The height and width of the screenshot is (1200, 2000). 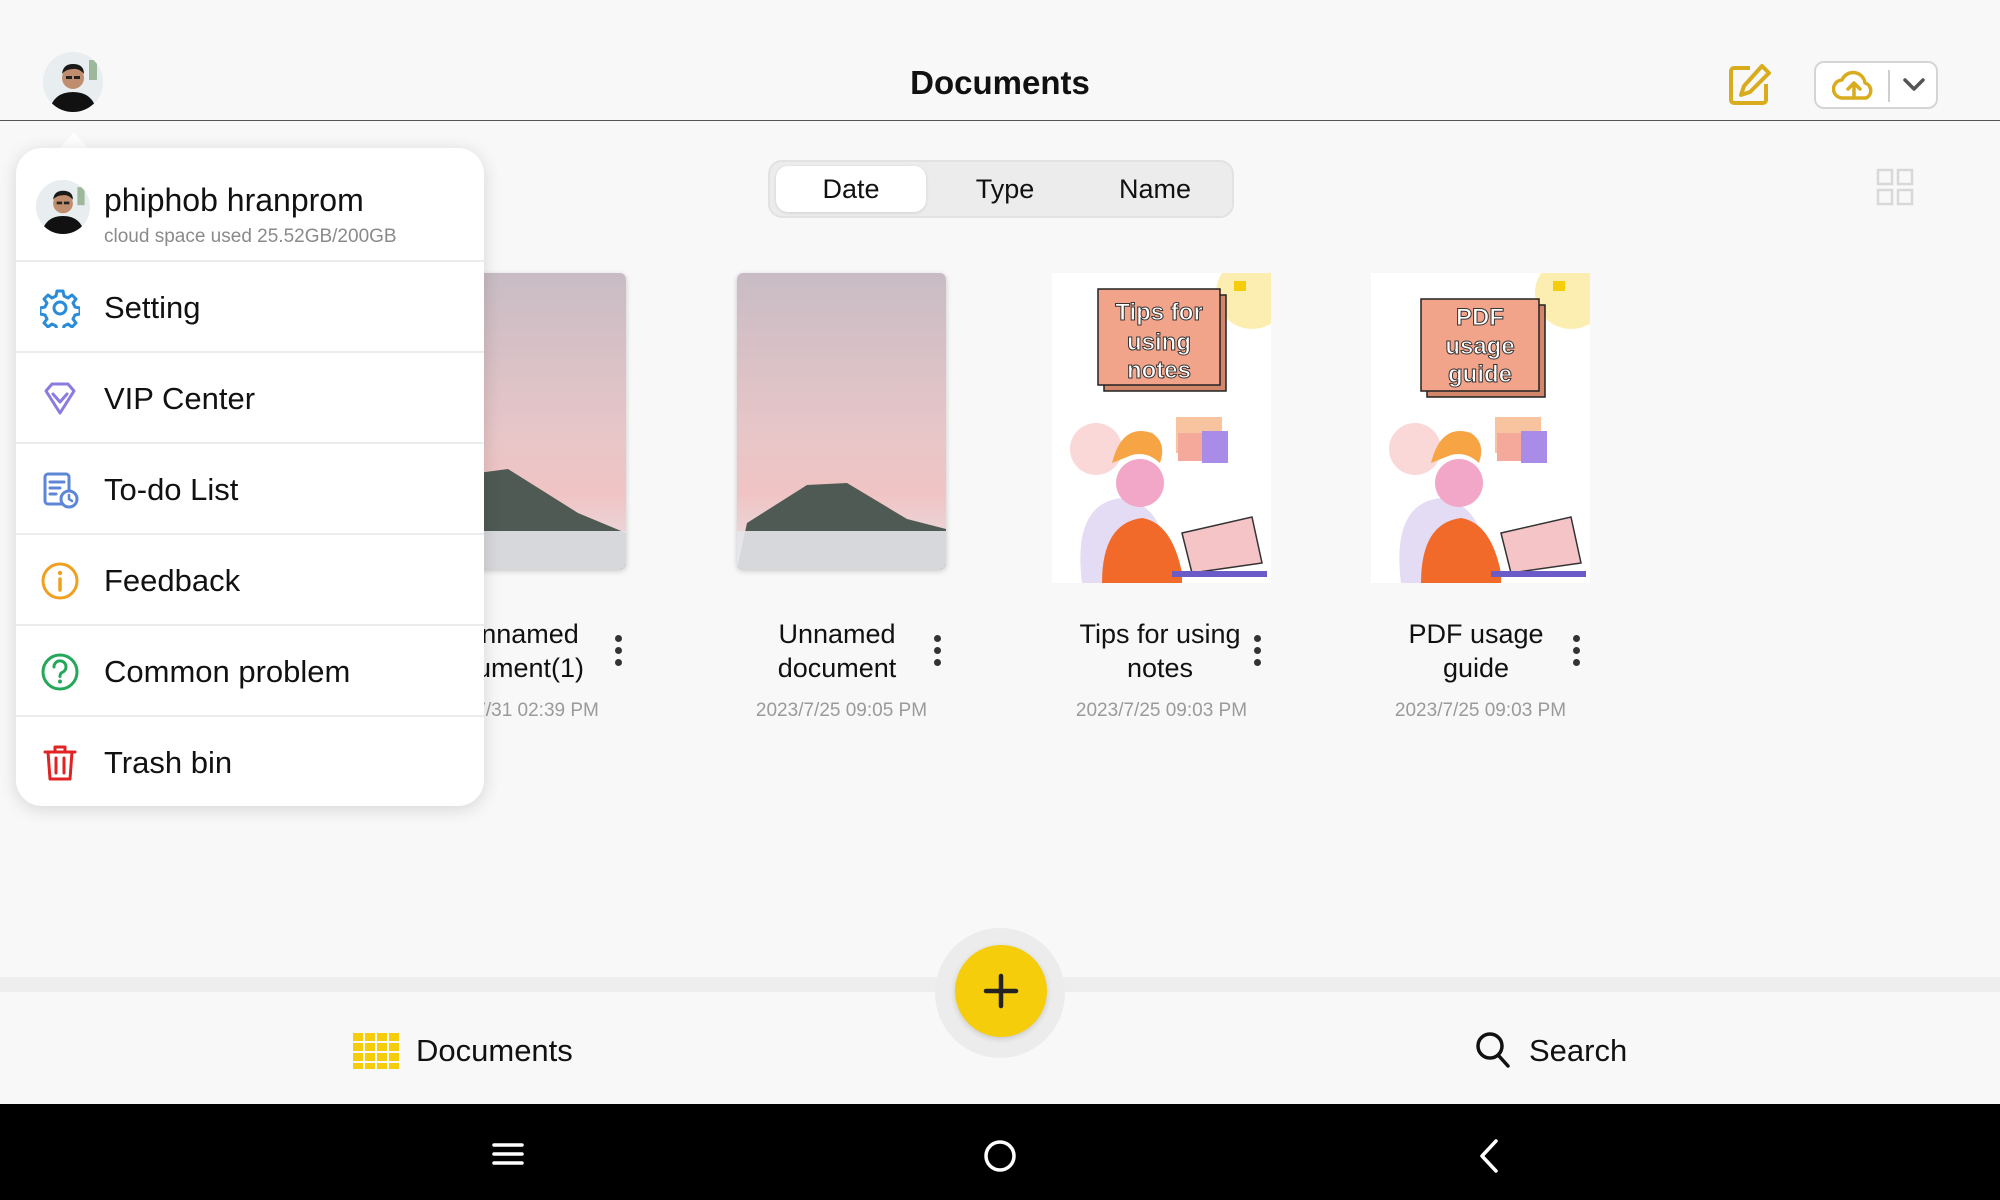 What do you see at coordinates (1159, 342) in the screenshot?
I see `cover-text: using` at bounding box center [1159, 342].